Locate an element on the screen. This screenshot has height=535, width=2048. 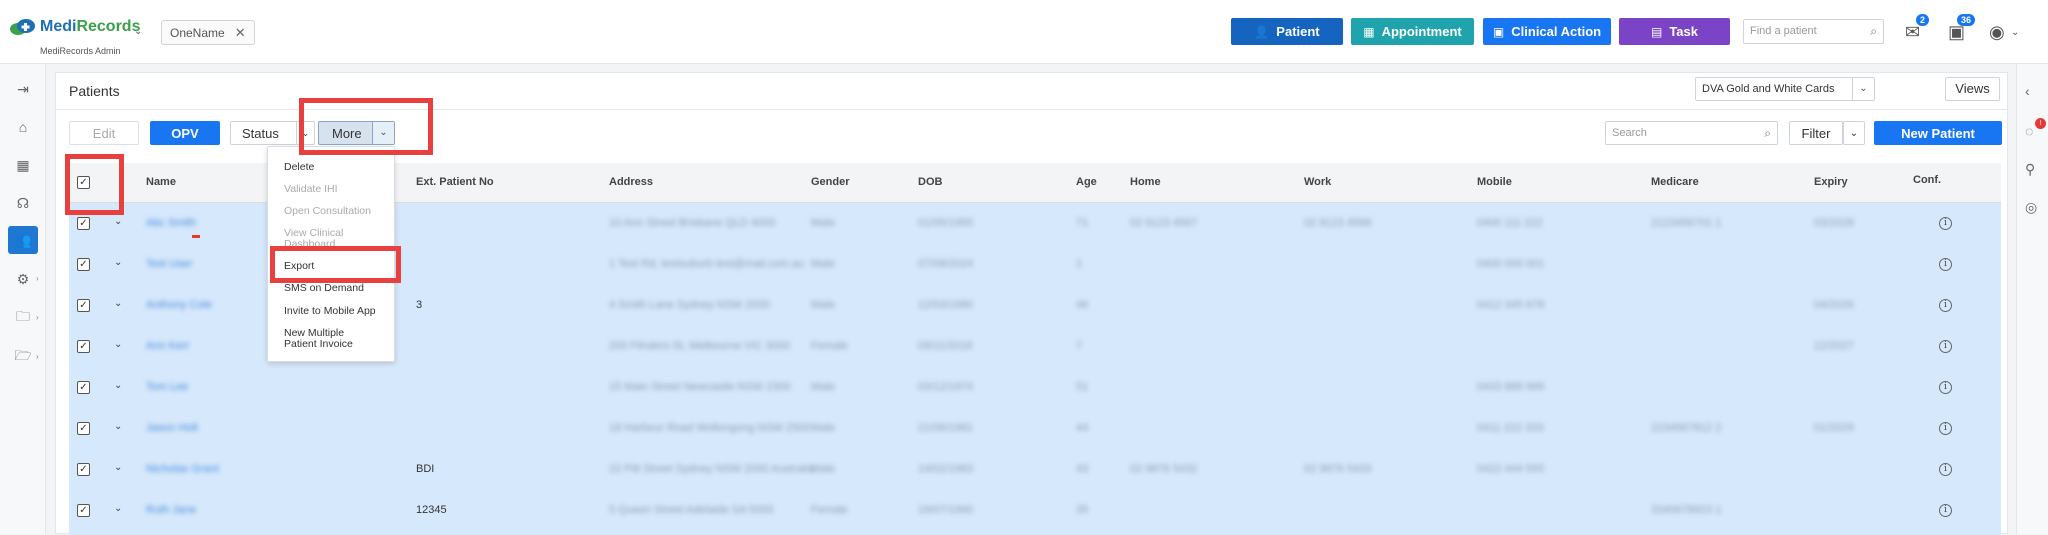
menu-item-delete: Delete is located at coordinates (299, 167).